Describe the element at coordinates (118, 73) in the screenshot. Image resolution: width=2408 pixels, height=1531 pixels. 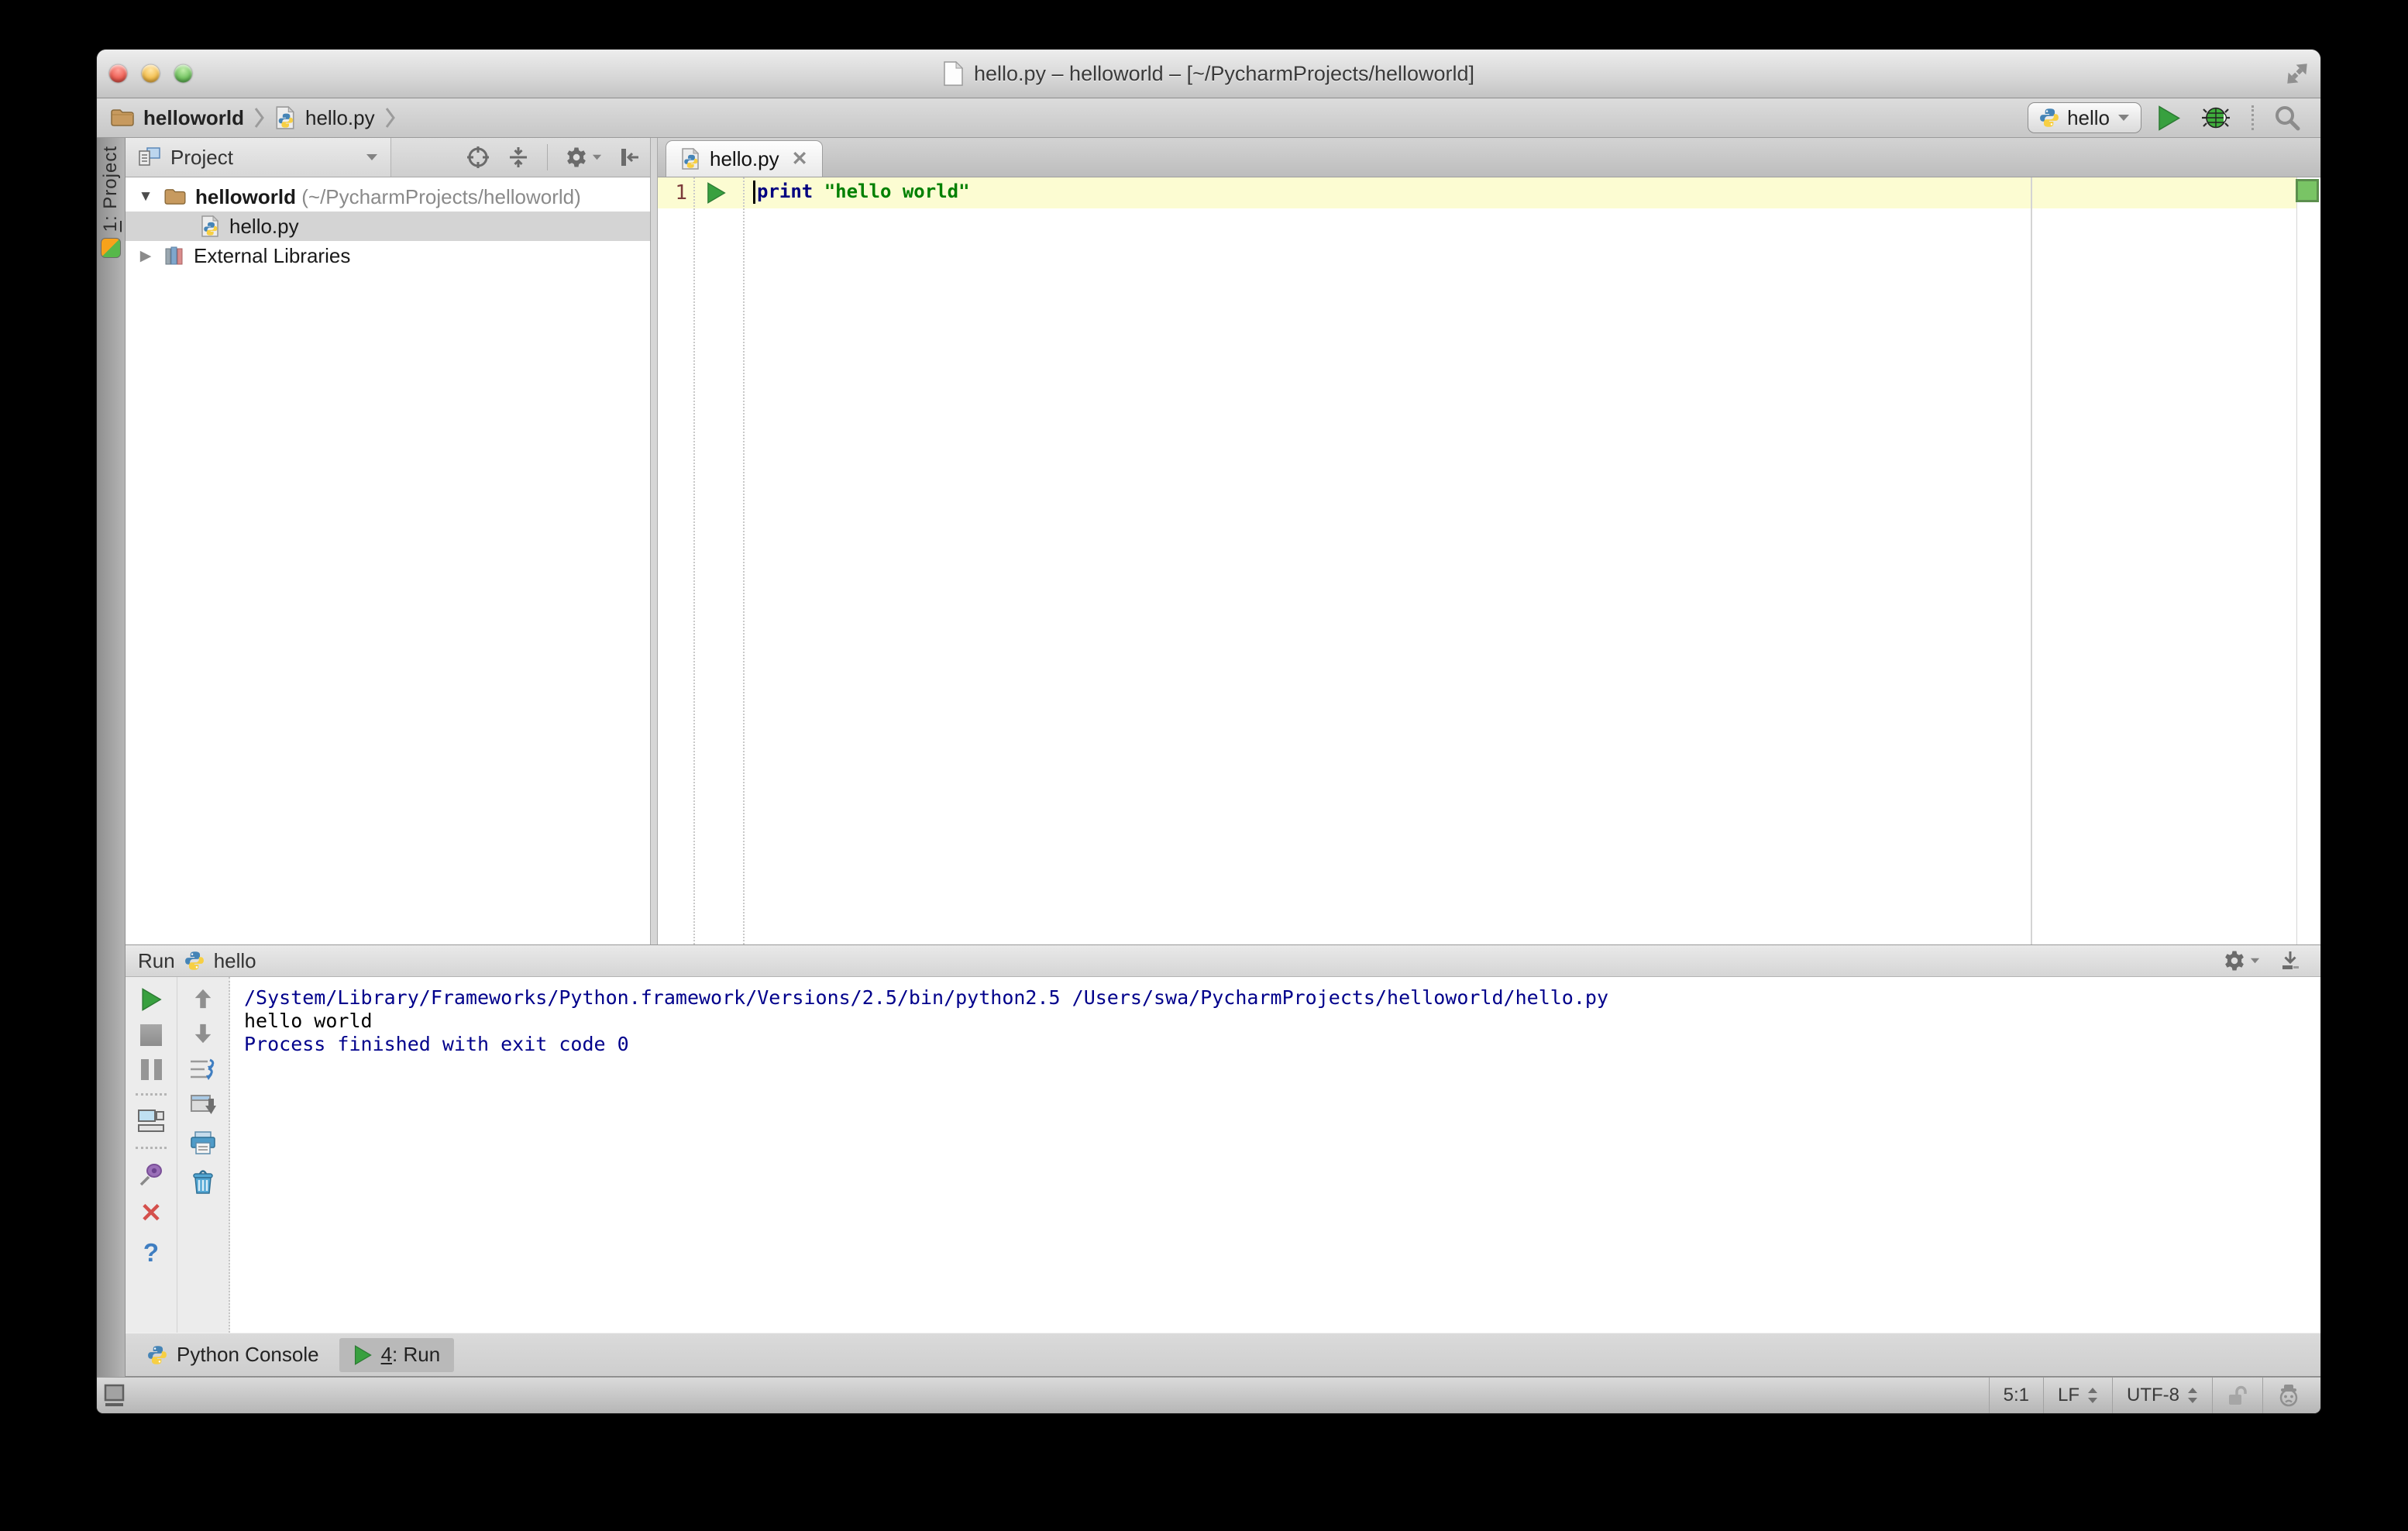
I see `close-window-button` at that location.